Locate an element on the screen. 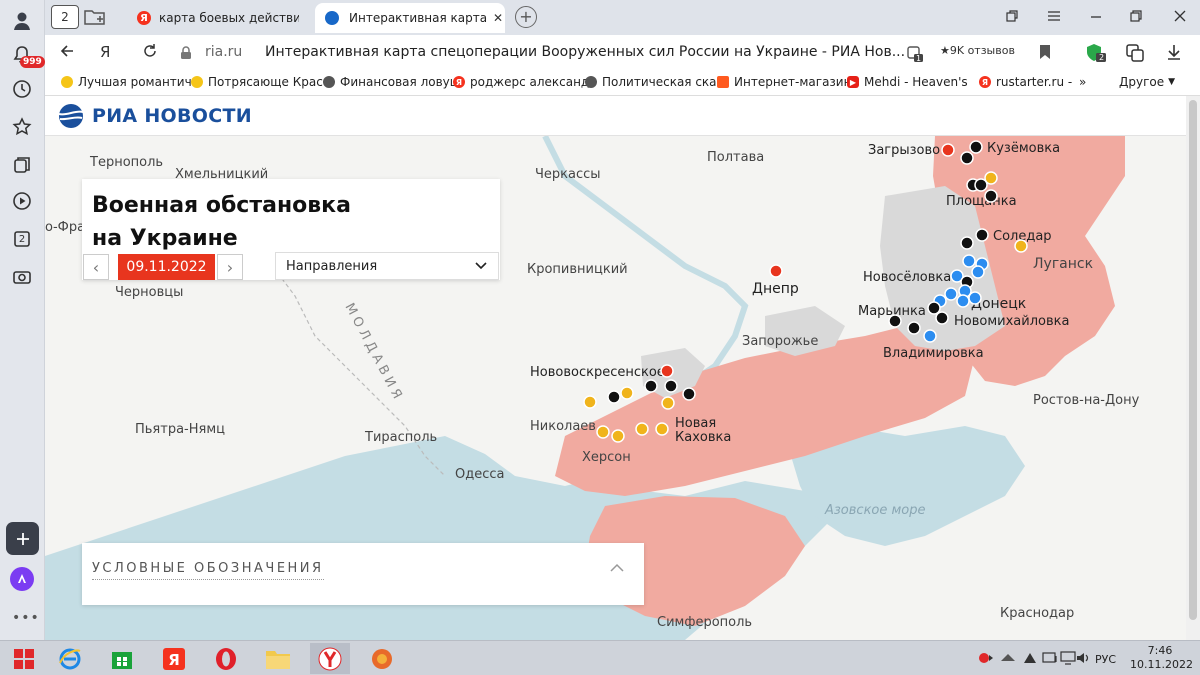  taskbar-clock: 7:46 10.11.2022 is located at coordinates (1161, 658).